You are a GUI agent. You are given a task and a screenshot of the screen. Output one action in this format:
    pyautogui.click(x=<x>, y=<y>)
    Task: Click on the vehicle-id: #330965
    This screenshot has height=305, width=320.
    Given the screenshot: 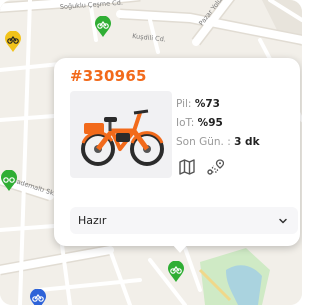 What is the action you would take?
    pyautogui.click(x=108, y=76)
    